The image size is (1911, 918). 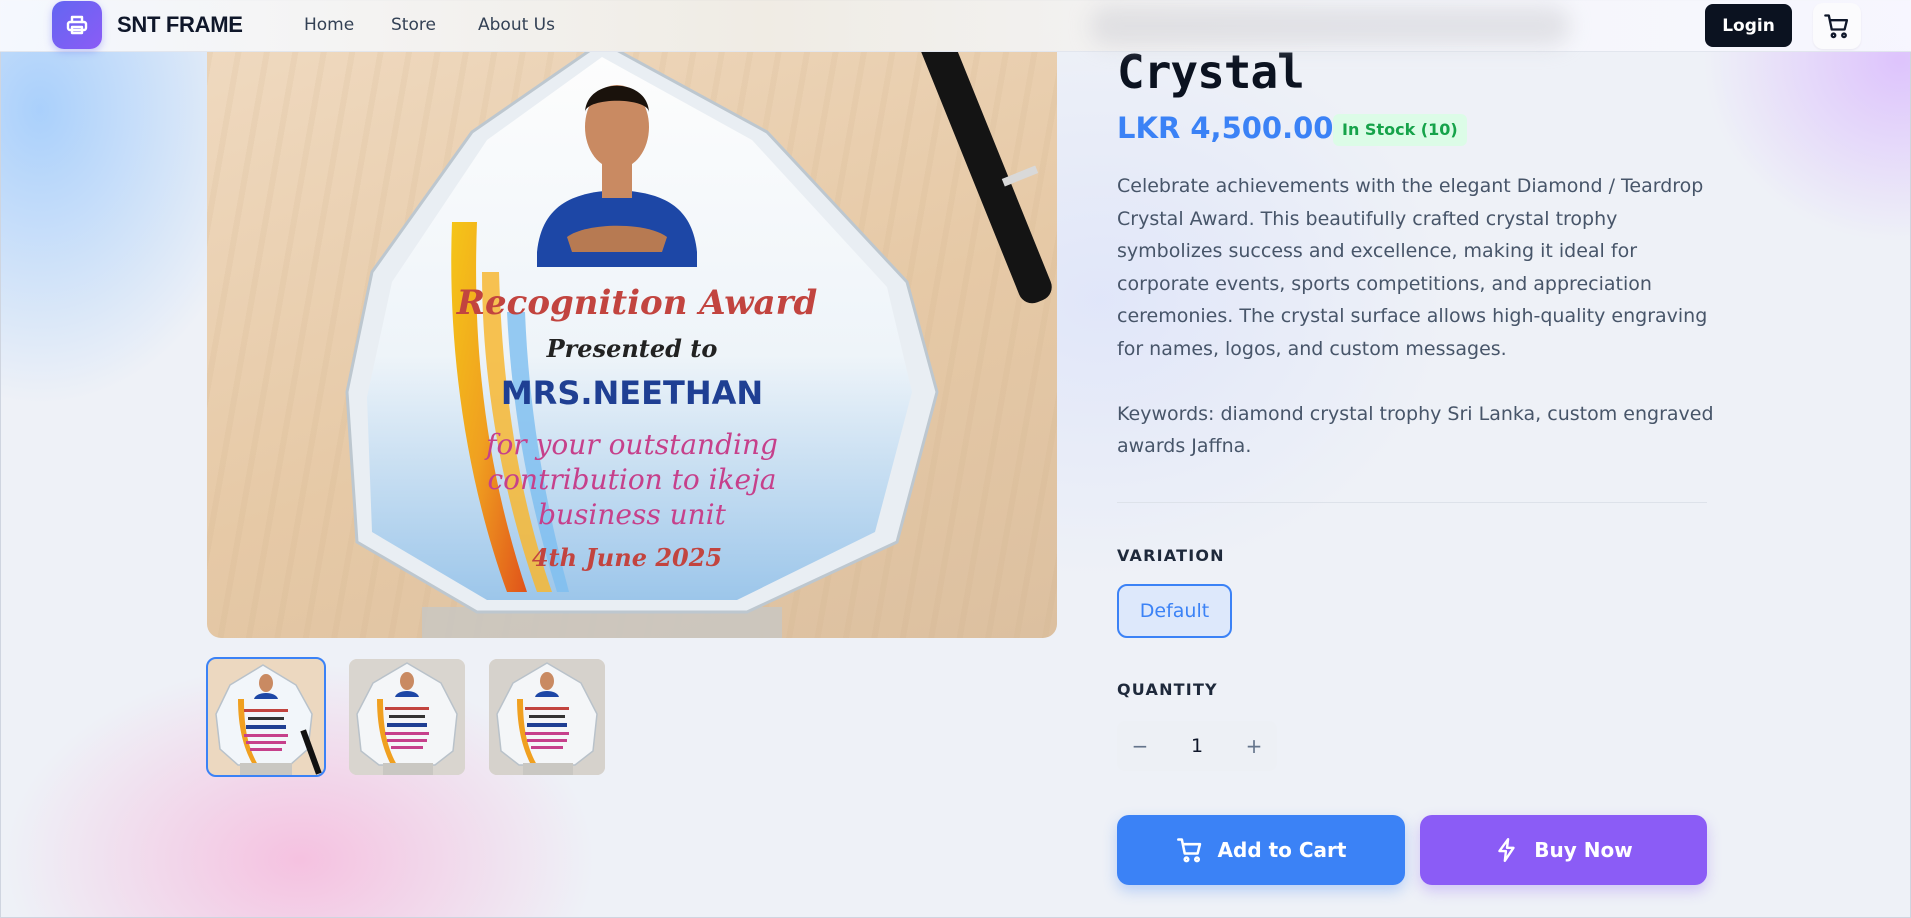 I want to click on variation-label: VARIATION, so click(x=1171, y=555).